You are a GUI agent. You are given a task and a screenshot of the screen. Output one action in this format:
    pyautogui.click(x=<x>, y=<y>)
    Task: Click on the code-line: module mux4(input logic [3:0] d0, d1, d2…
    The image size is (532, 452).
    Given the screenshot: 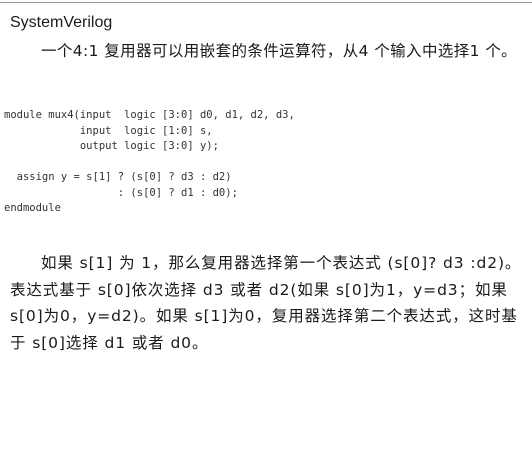 What is the action you would take?
    pyautogui.click(x=149, y=115)
    